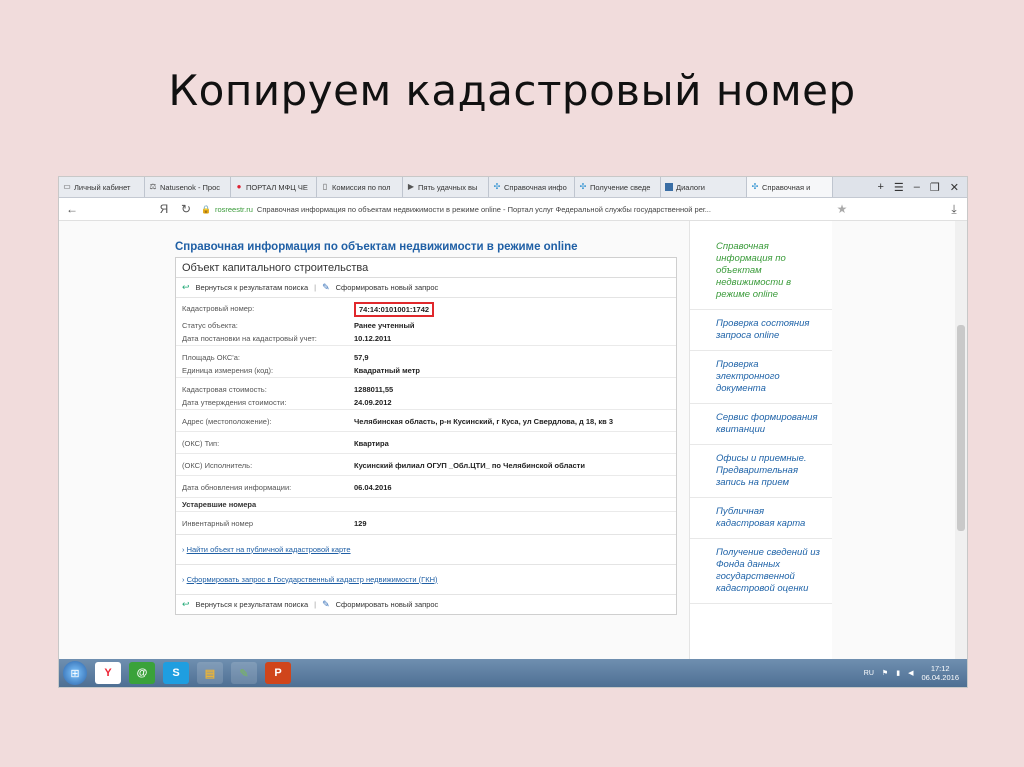 The image size is (1024, 767). I want to click on taskbar: ⊞ Y @ S ▤ ✎ P RU ⚑ ▮ ◀ 17:12 06.04.2016, so click(513, 673).